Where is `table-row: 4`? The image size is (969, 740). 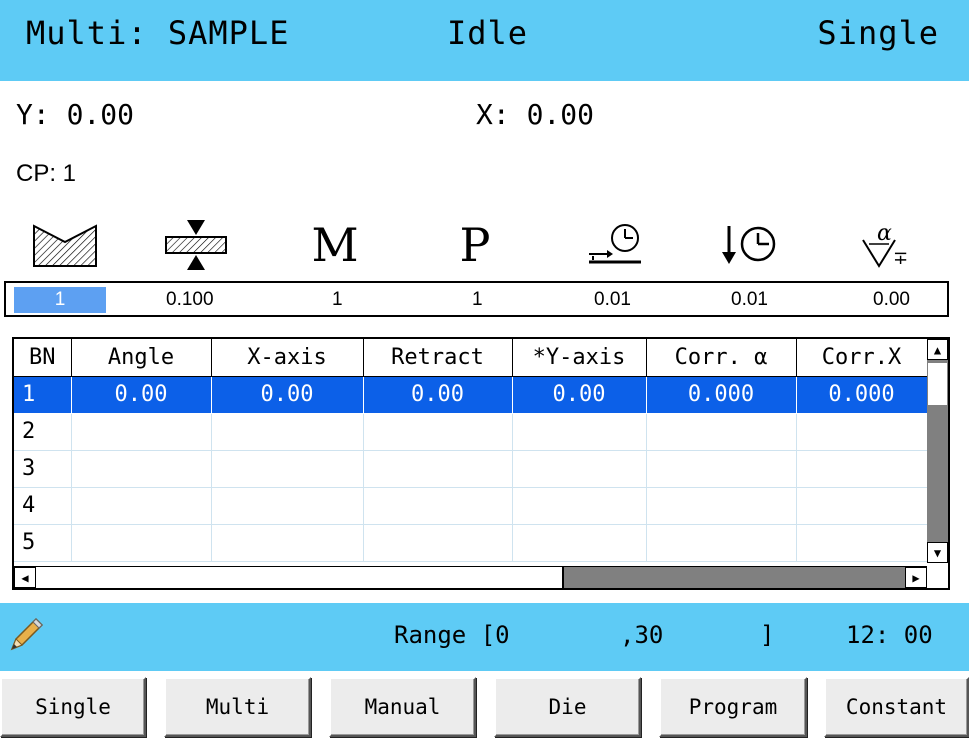
table-row: 4 is located at coordinates (471, 506).